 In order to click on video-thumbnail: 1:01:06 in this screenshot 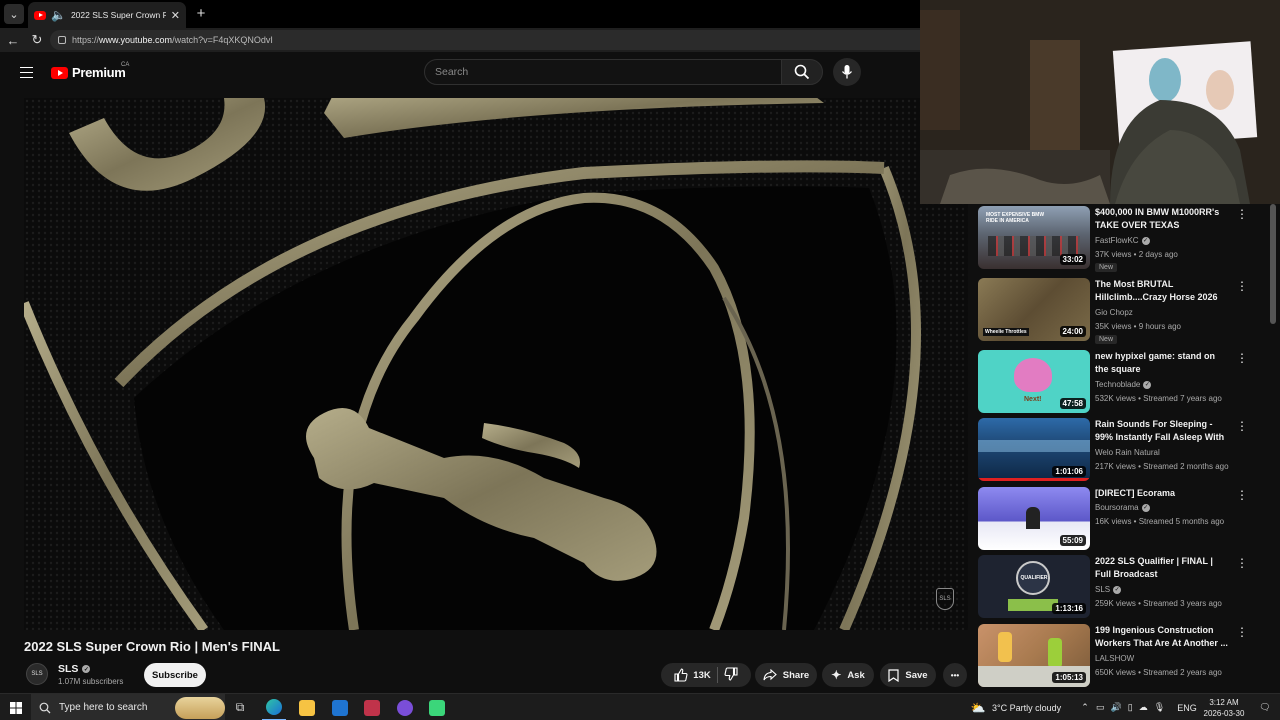, I will do `click(1034, 449)`.